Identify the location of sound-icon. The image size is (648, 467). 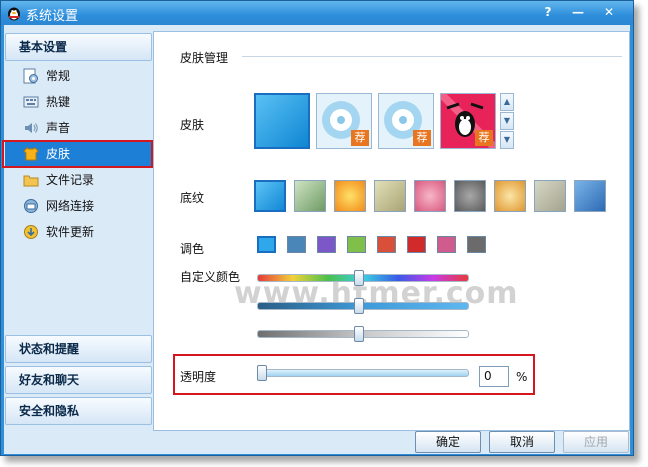
(31, 128).